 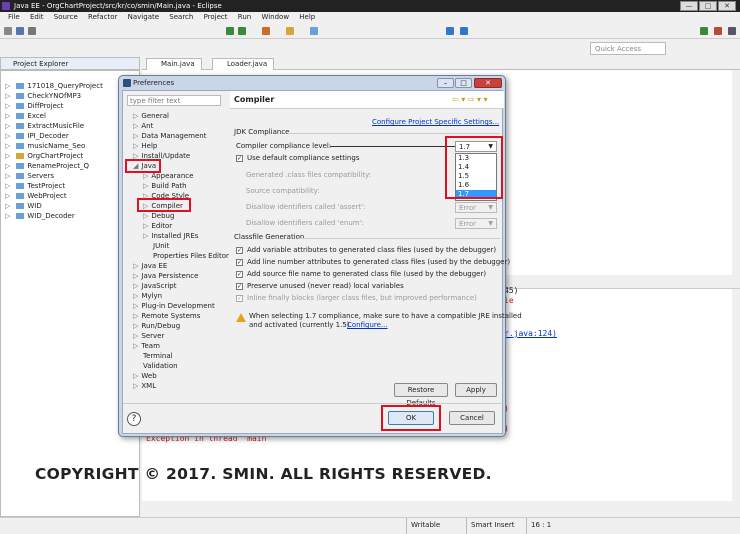 I want to click on menu-source: Source, so click(x=66, y=17).